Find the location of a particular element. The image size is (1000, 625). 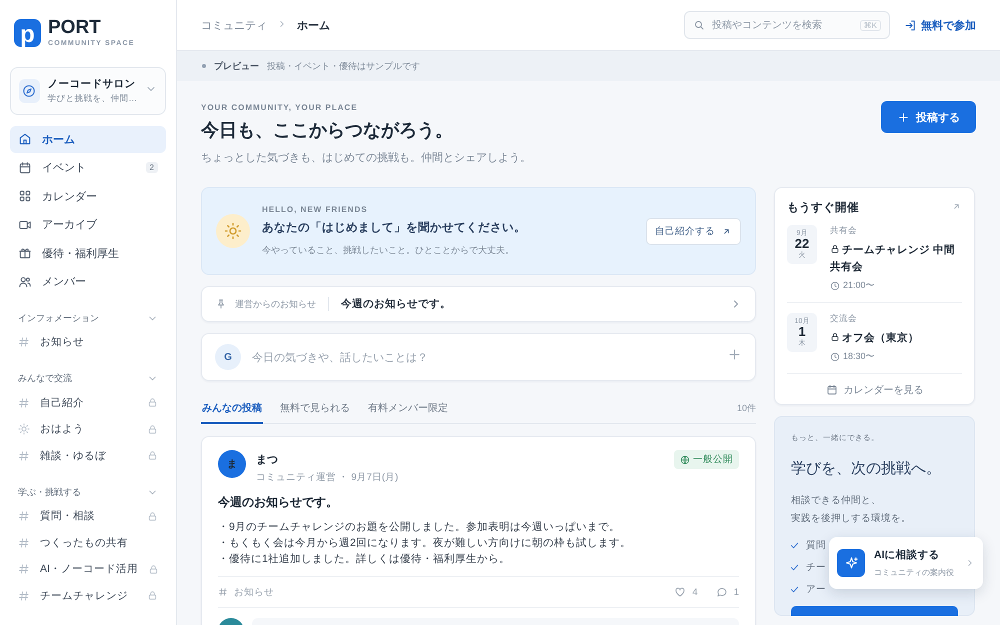

feature-item: チー is located at coordinates (816, 567).